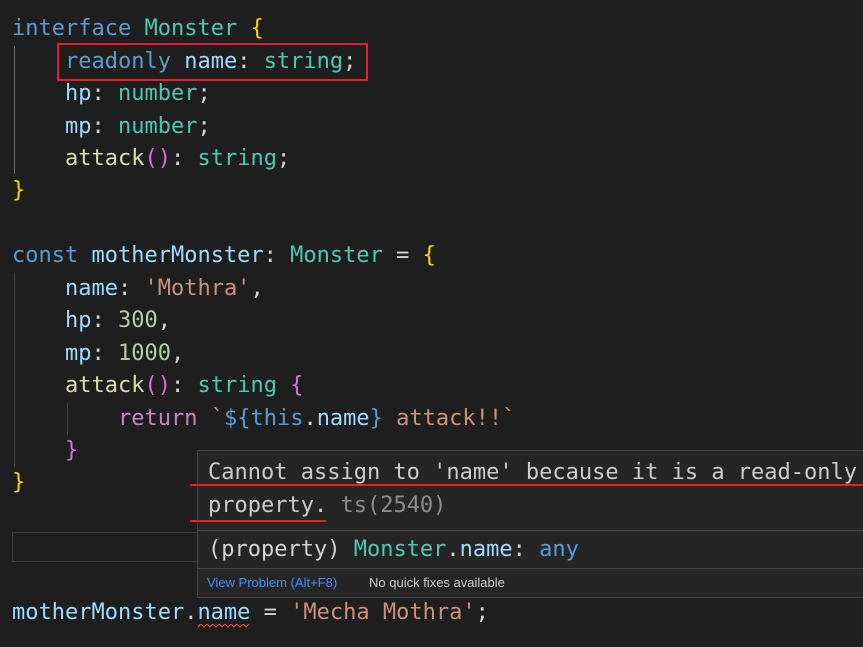  What do you see at coordinates (437, 582) in the screenshot?
I see `no-quick-fixes-label: No quick fixes available` at bounding box center [437, 582].